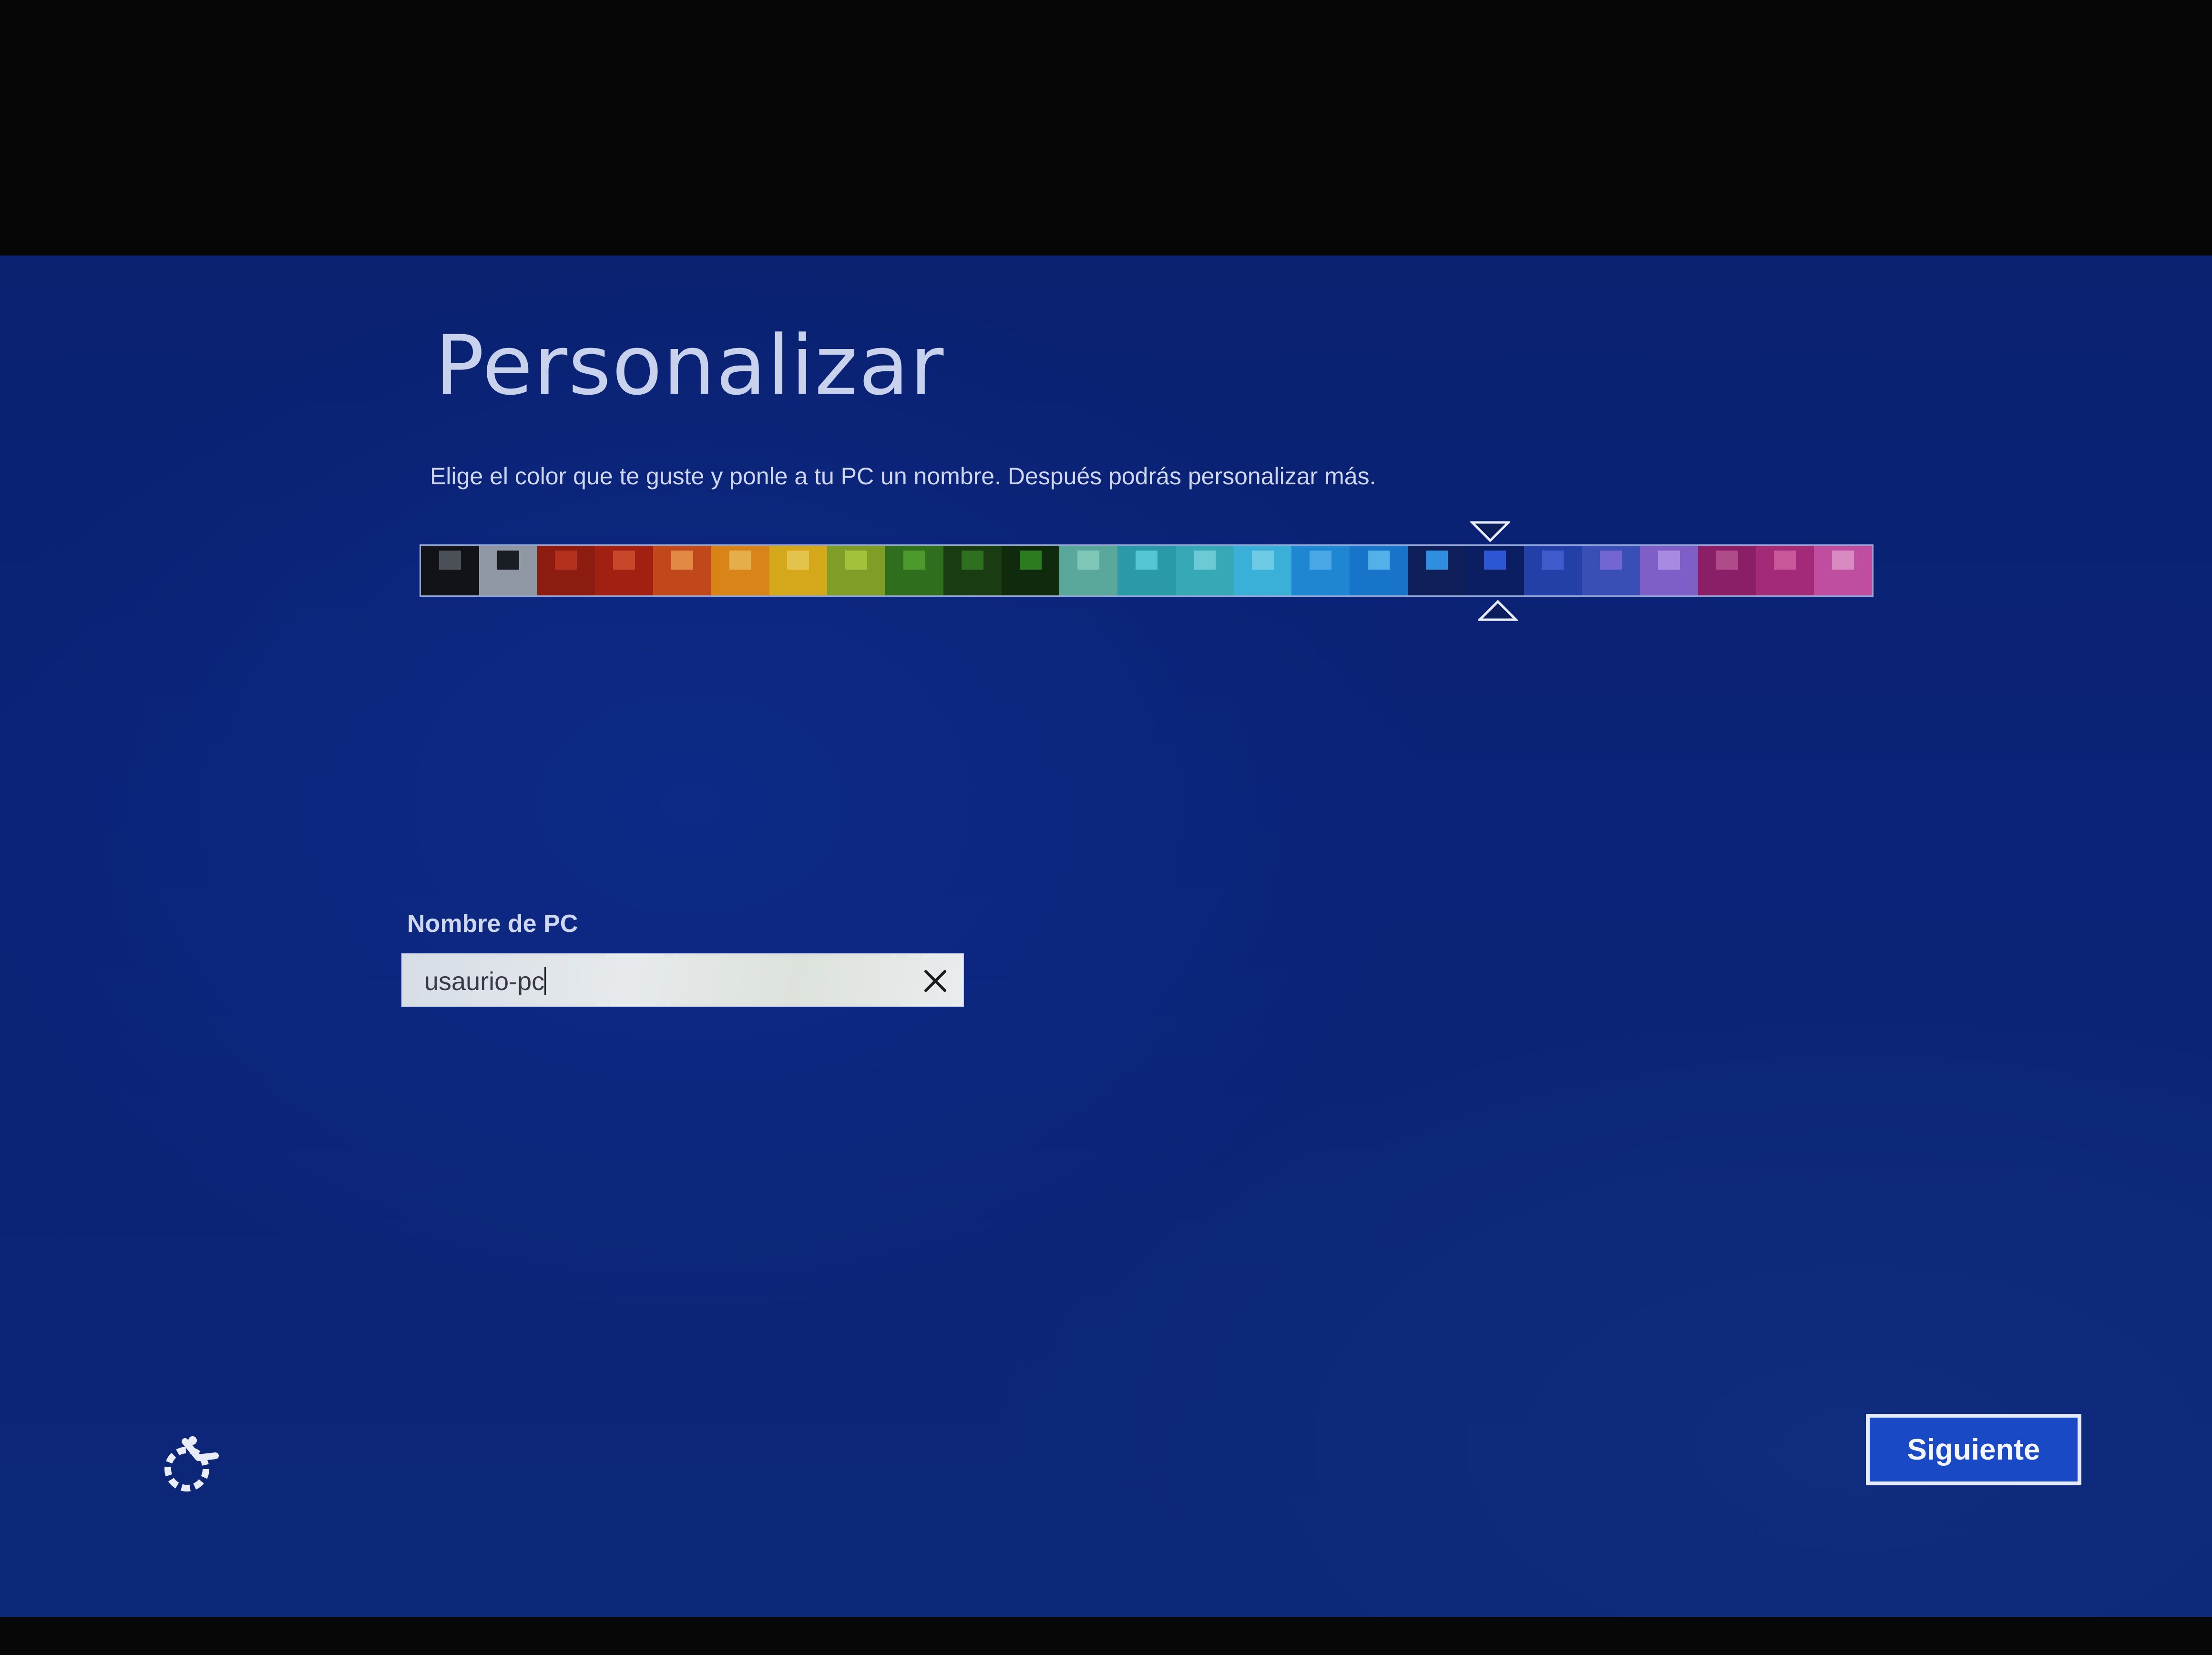 The width and height of the screenshot is (2212, 1655). What do you see at coordinates (690, 365) in the screenshot?
I see `page-title: Personalizar` at bounding box center [690, 365].